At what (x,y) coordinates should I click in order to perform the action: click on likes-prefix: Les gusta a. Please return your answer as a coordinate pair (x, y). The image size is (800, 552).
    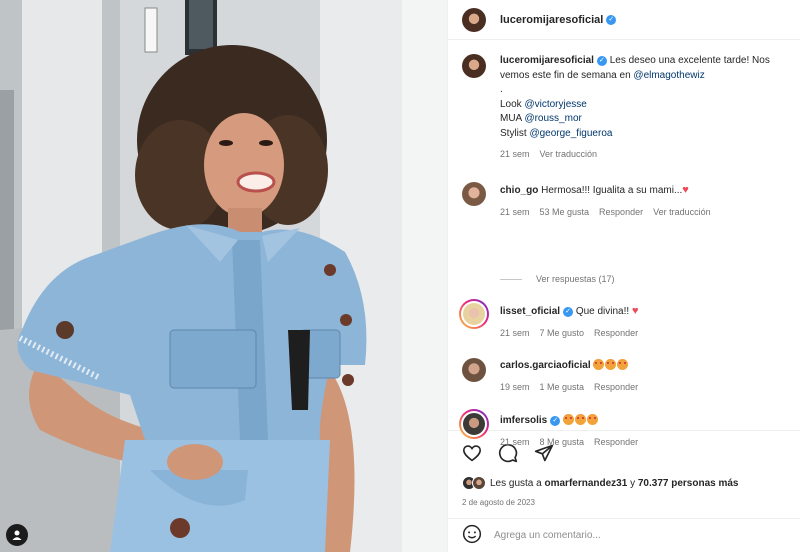
    Looking at the image, I should click on (517, 483).